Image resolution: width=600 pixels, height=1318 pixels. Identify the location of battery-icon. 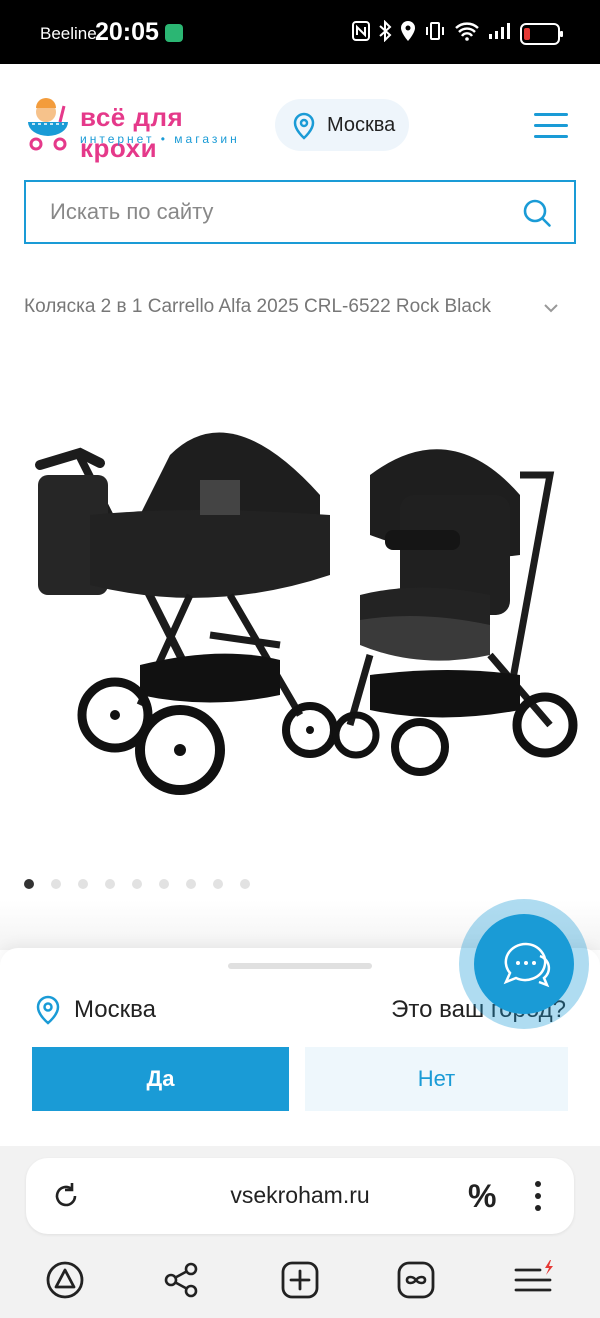
(541, 33).